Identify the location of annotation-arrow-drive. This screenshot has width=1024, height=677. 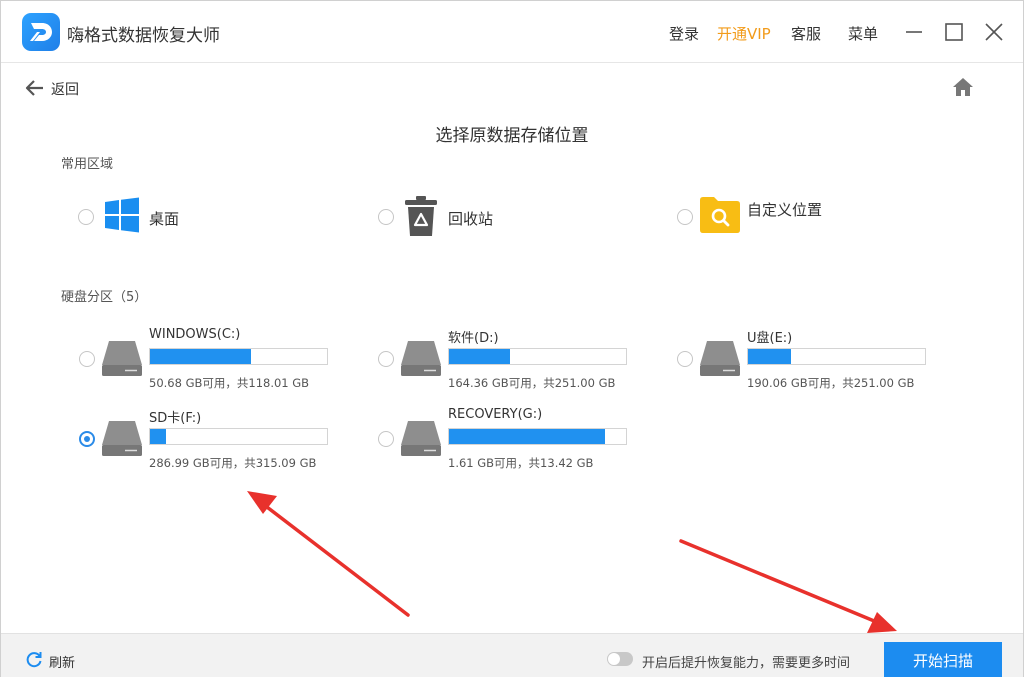
(328, 554).